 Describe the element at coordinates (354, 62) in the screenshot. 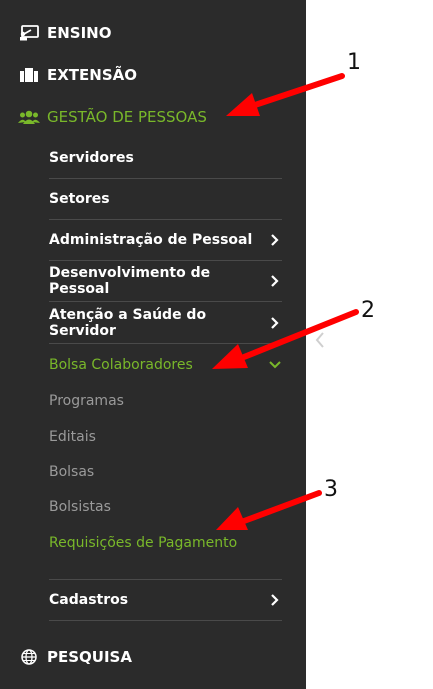

I see `annotation-number-1: 1` at that location.